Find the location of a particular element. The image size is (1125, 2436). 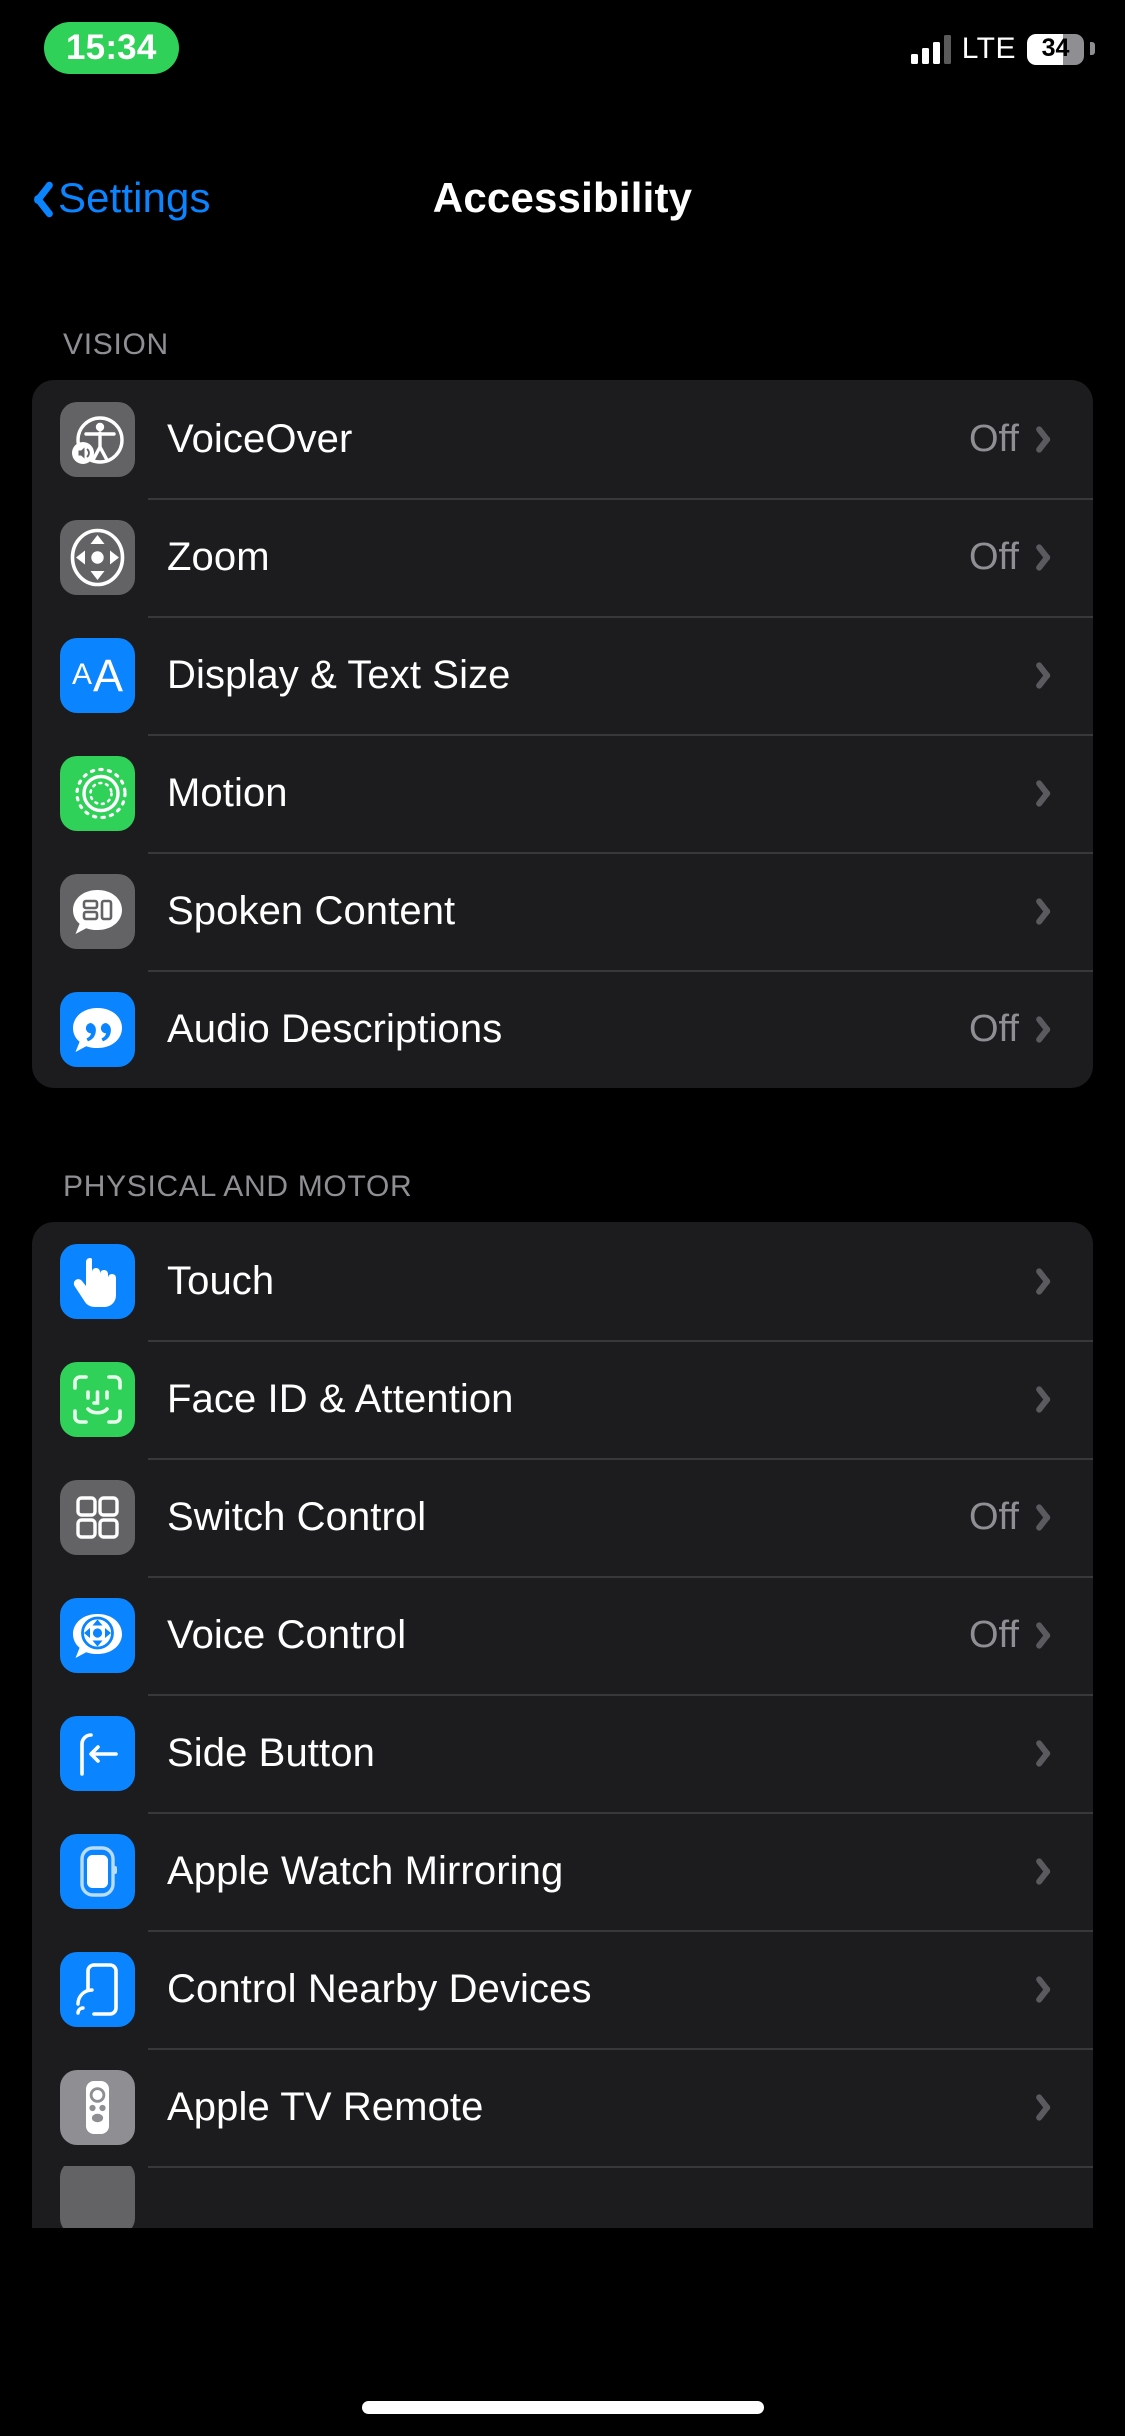

apple-watch-mirroring-icon is located at coordinates (97, 1871).